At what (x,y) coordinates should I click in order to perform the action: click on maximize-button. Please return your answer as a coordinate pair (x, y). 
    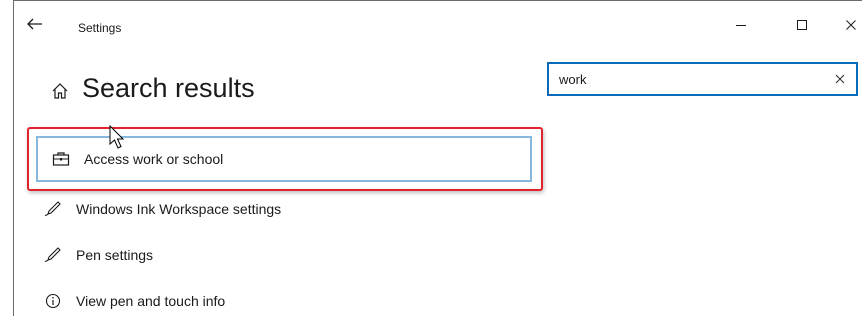
    Looking at the image, I should click on (802, 25).